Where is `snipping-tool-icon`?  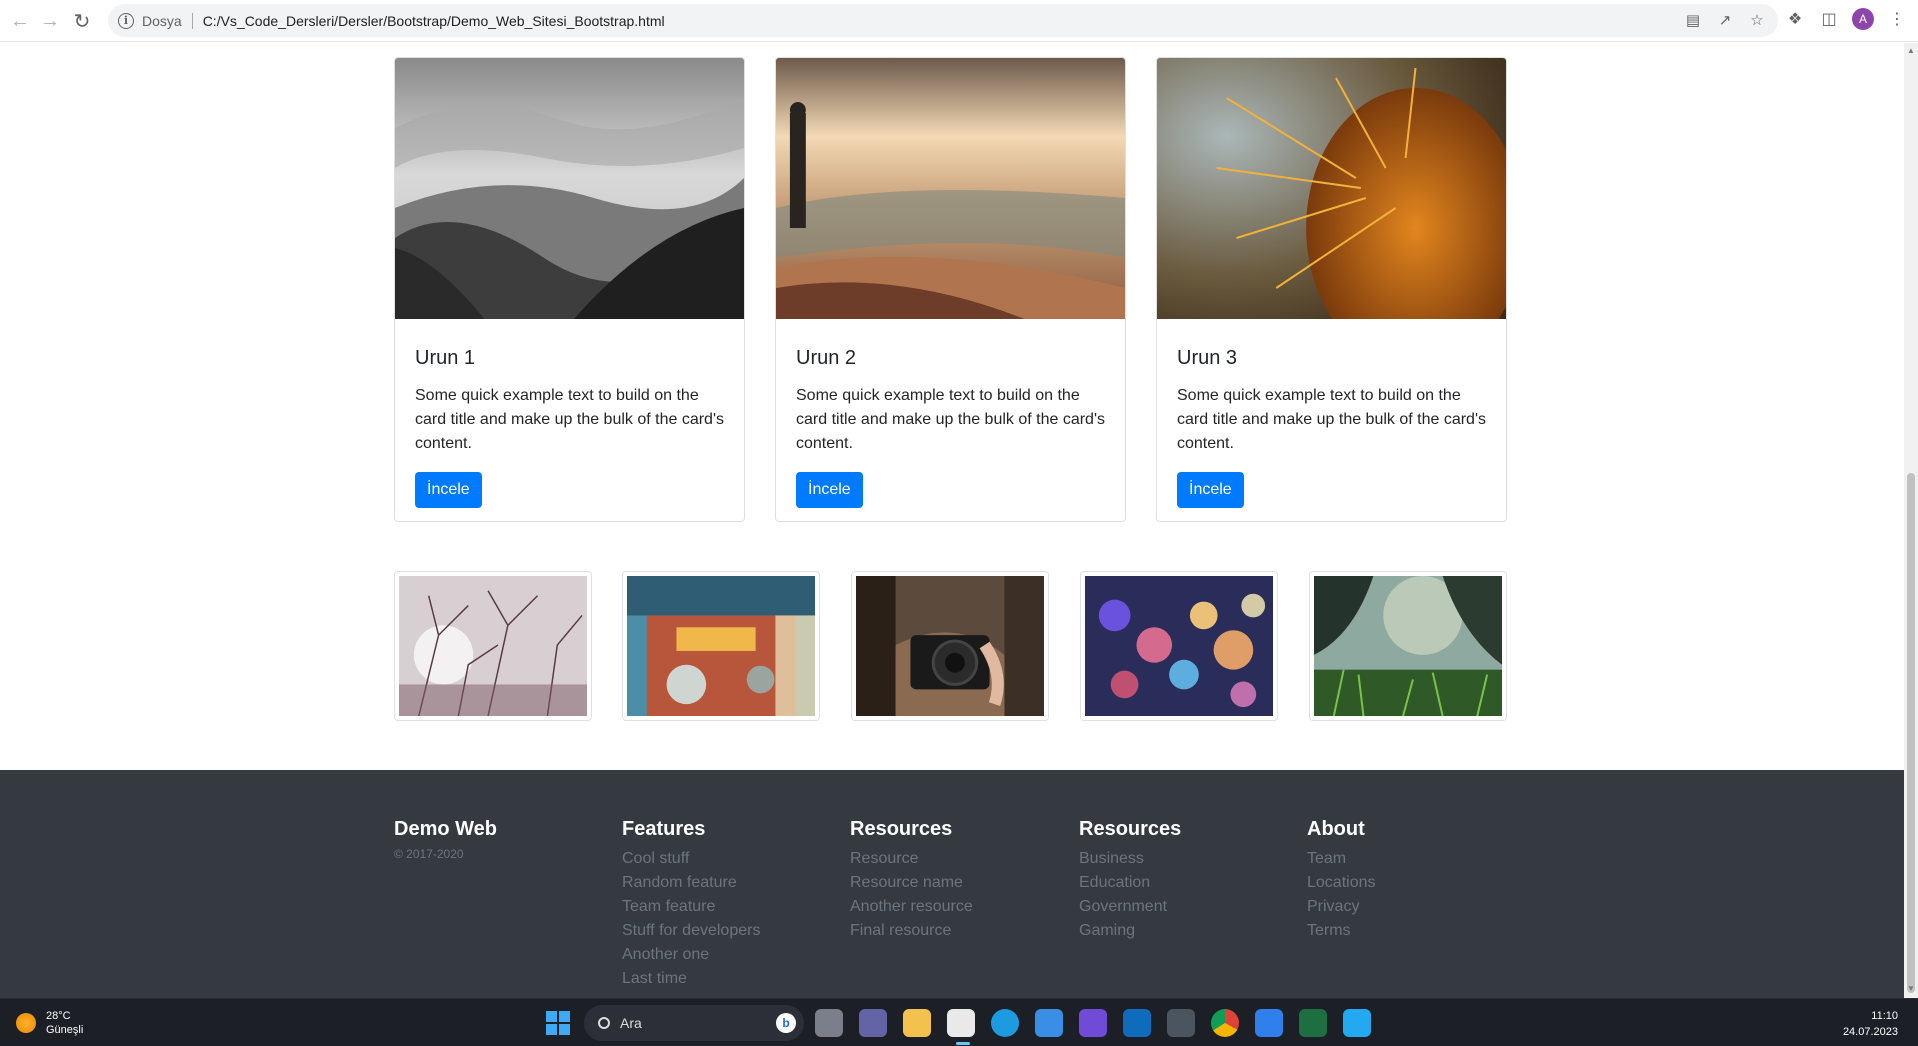 snipping-tool-icon is located at coordinates (961, 1023).